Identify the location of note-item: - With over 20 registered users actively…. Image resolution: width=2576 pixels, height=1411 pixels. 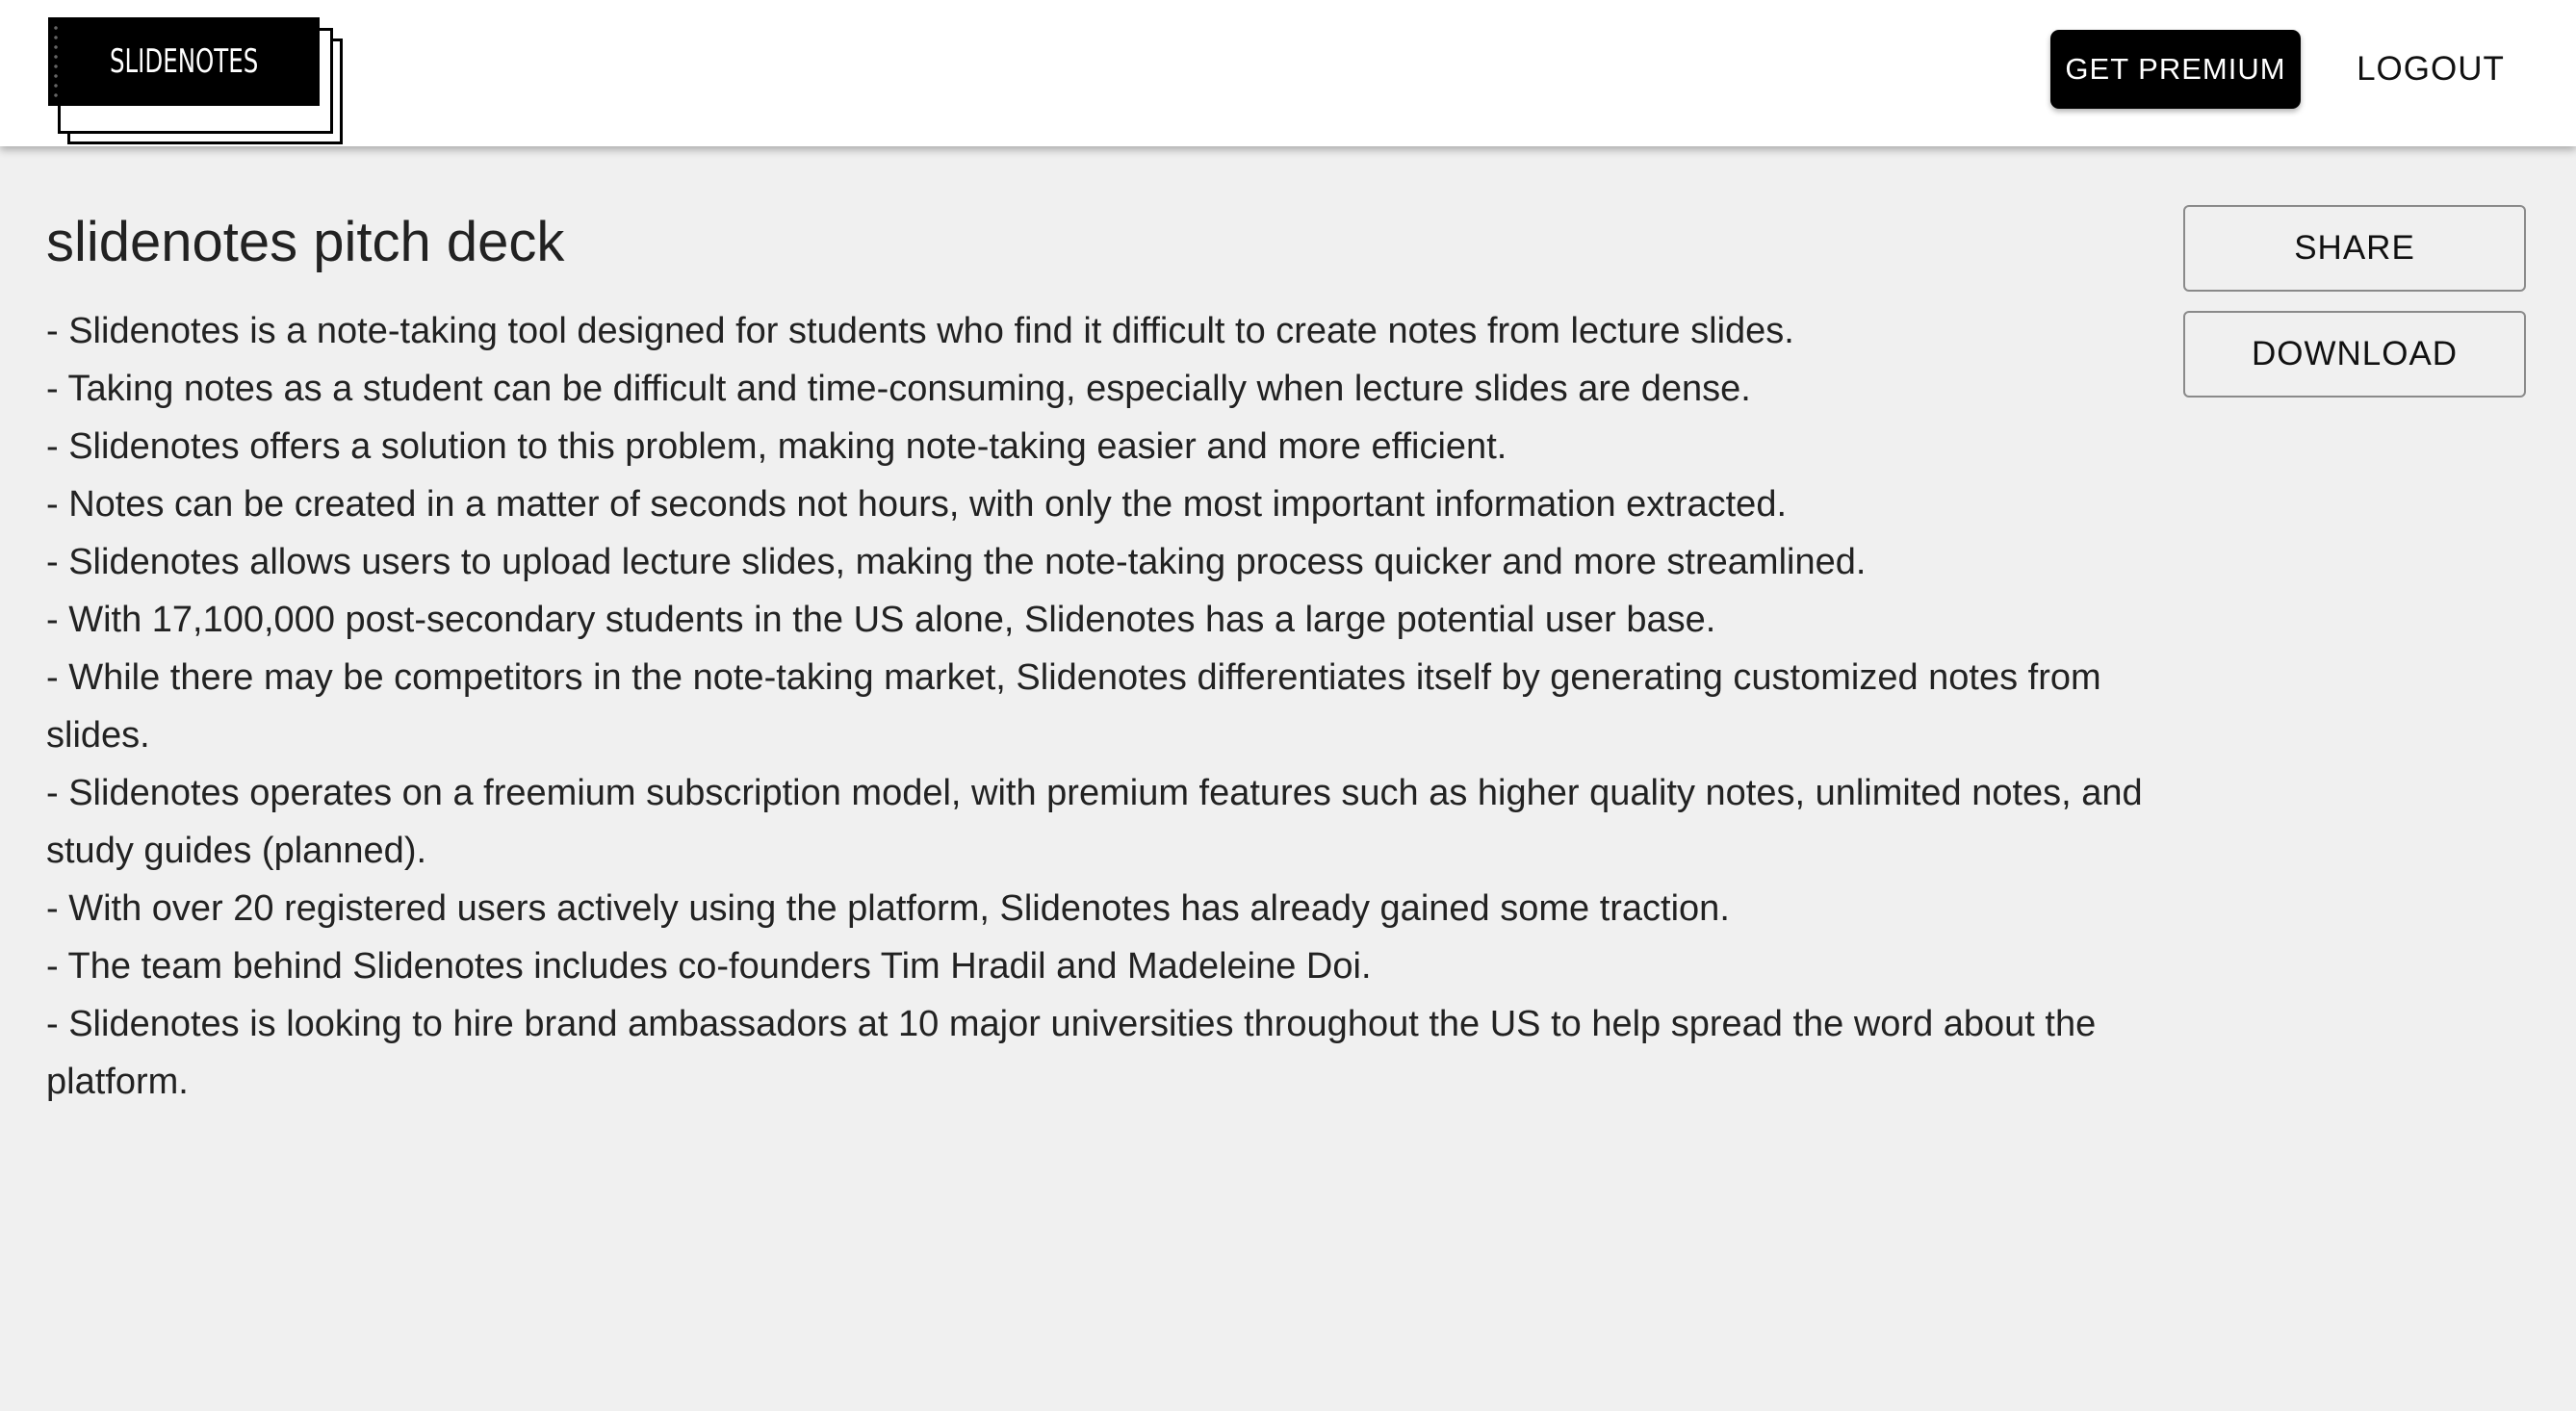
(888, 908).